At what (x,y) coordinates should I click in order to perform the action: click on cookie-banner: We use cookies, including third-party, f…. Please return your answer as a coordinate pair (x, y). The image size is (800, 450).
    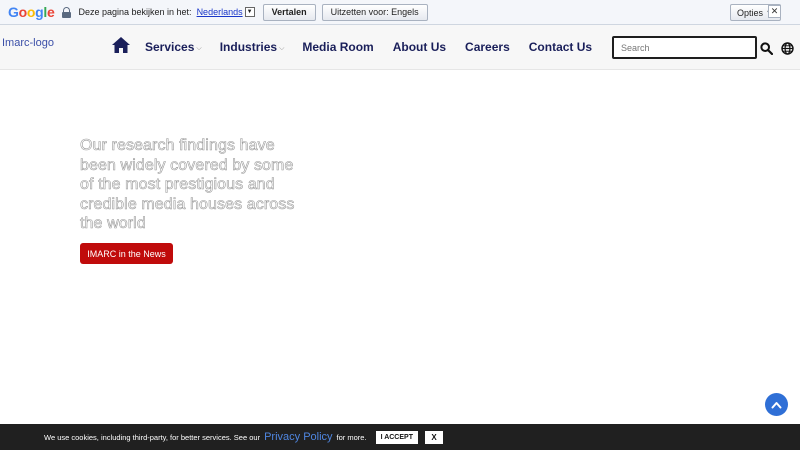
    Looking at the image, I should click on (400, 437).